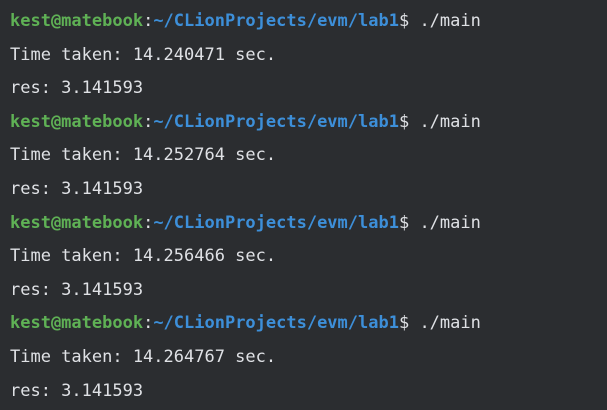  I want to click on output-time-line: Time taken: 14.264767 sec., so click(143, 356).